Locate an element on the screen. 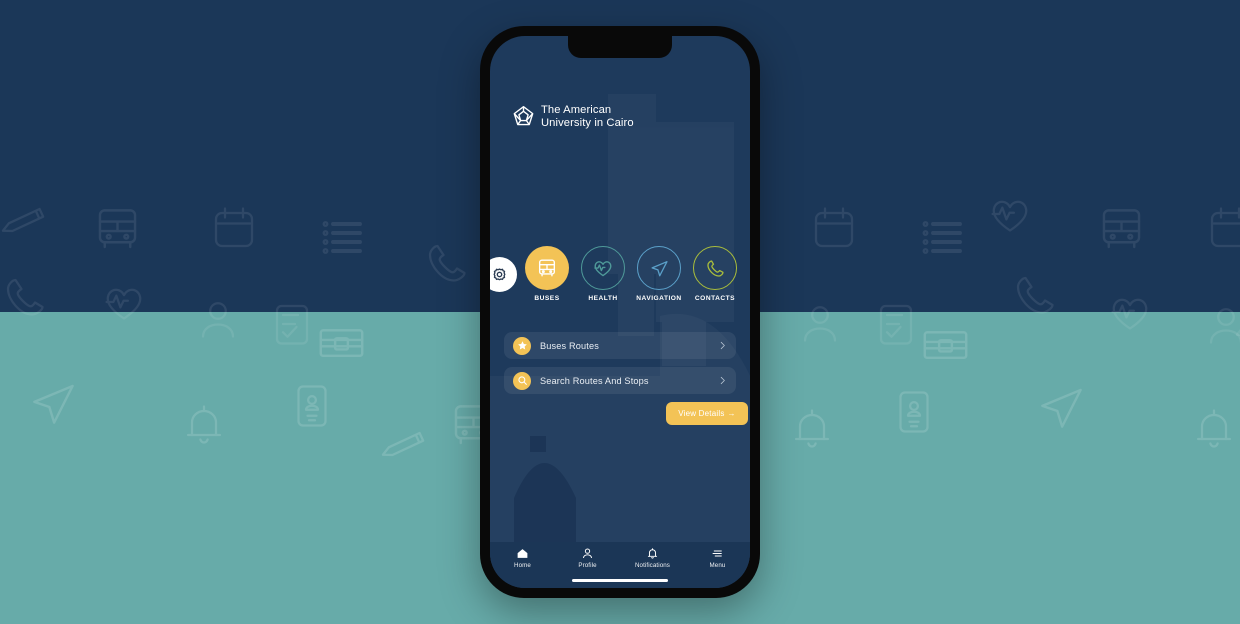  category-contacts: CONTACTS is located at coordinates (715, 274).